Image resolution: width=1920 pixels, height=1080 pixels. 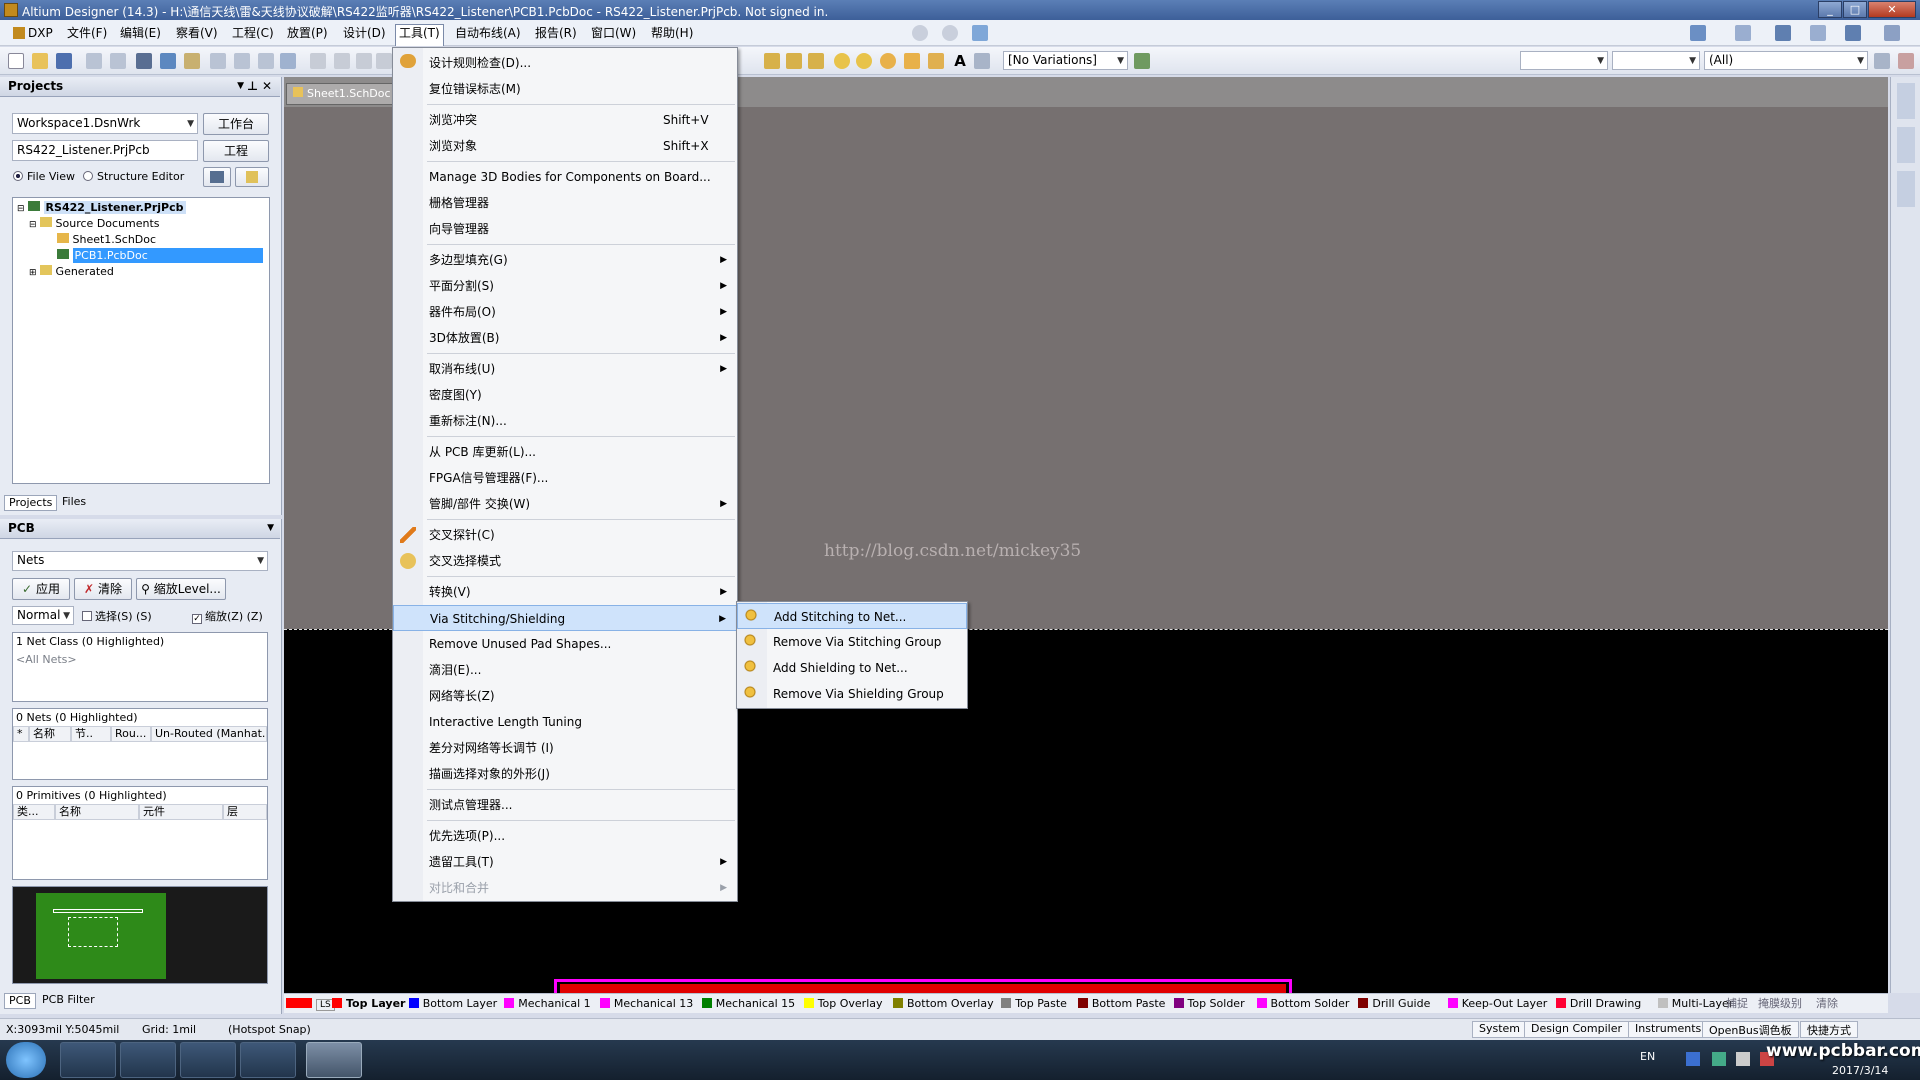 What do you see at coordinates (565, 722) in the screenshot?
I see `tools-menu-item: Interactive Length Tuning` at bounding box center [565, 722].